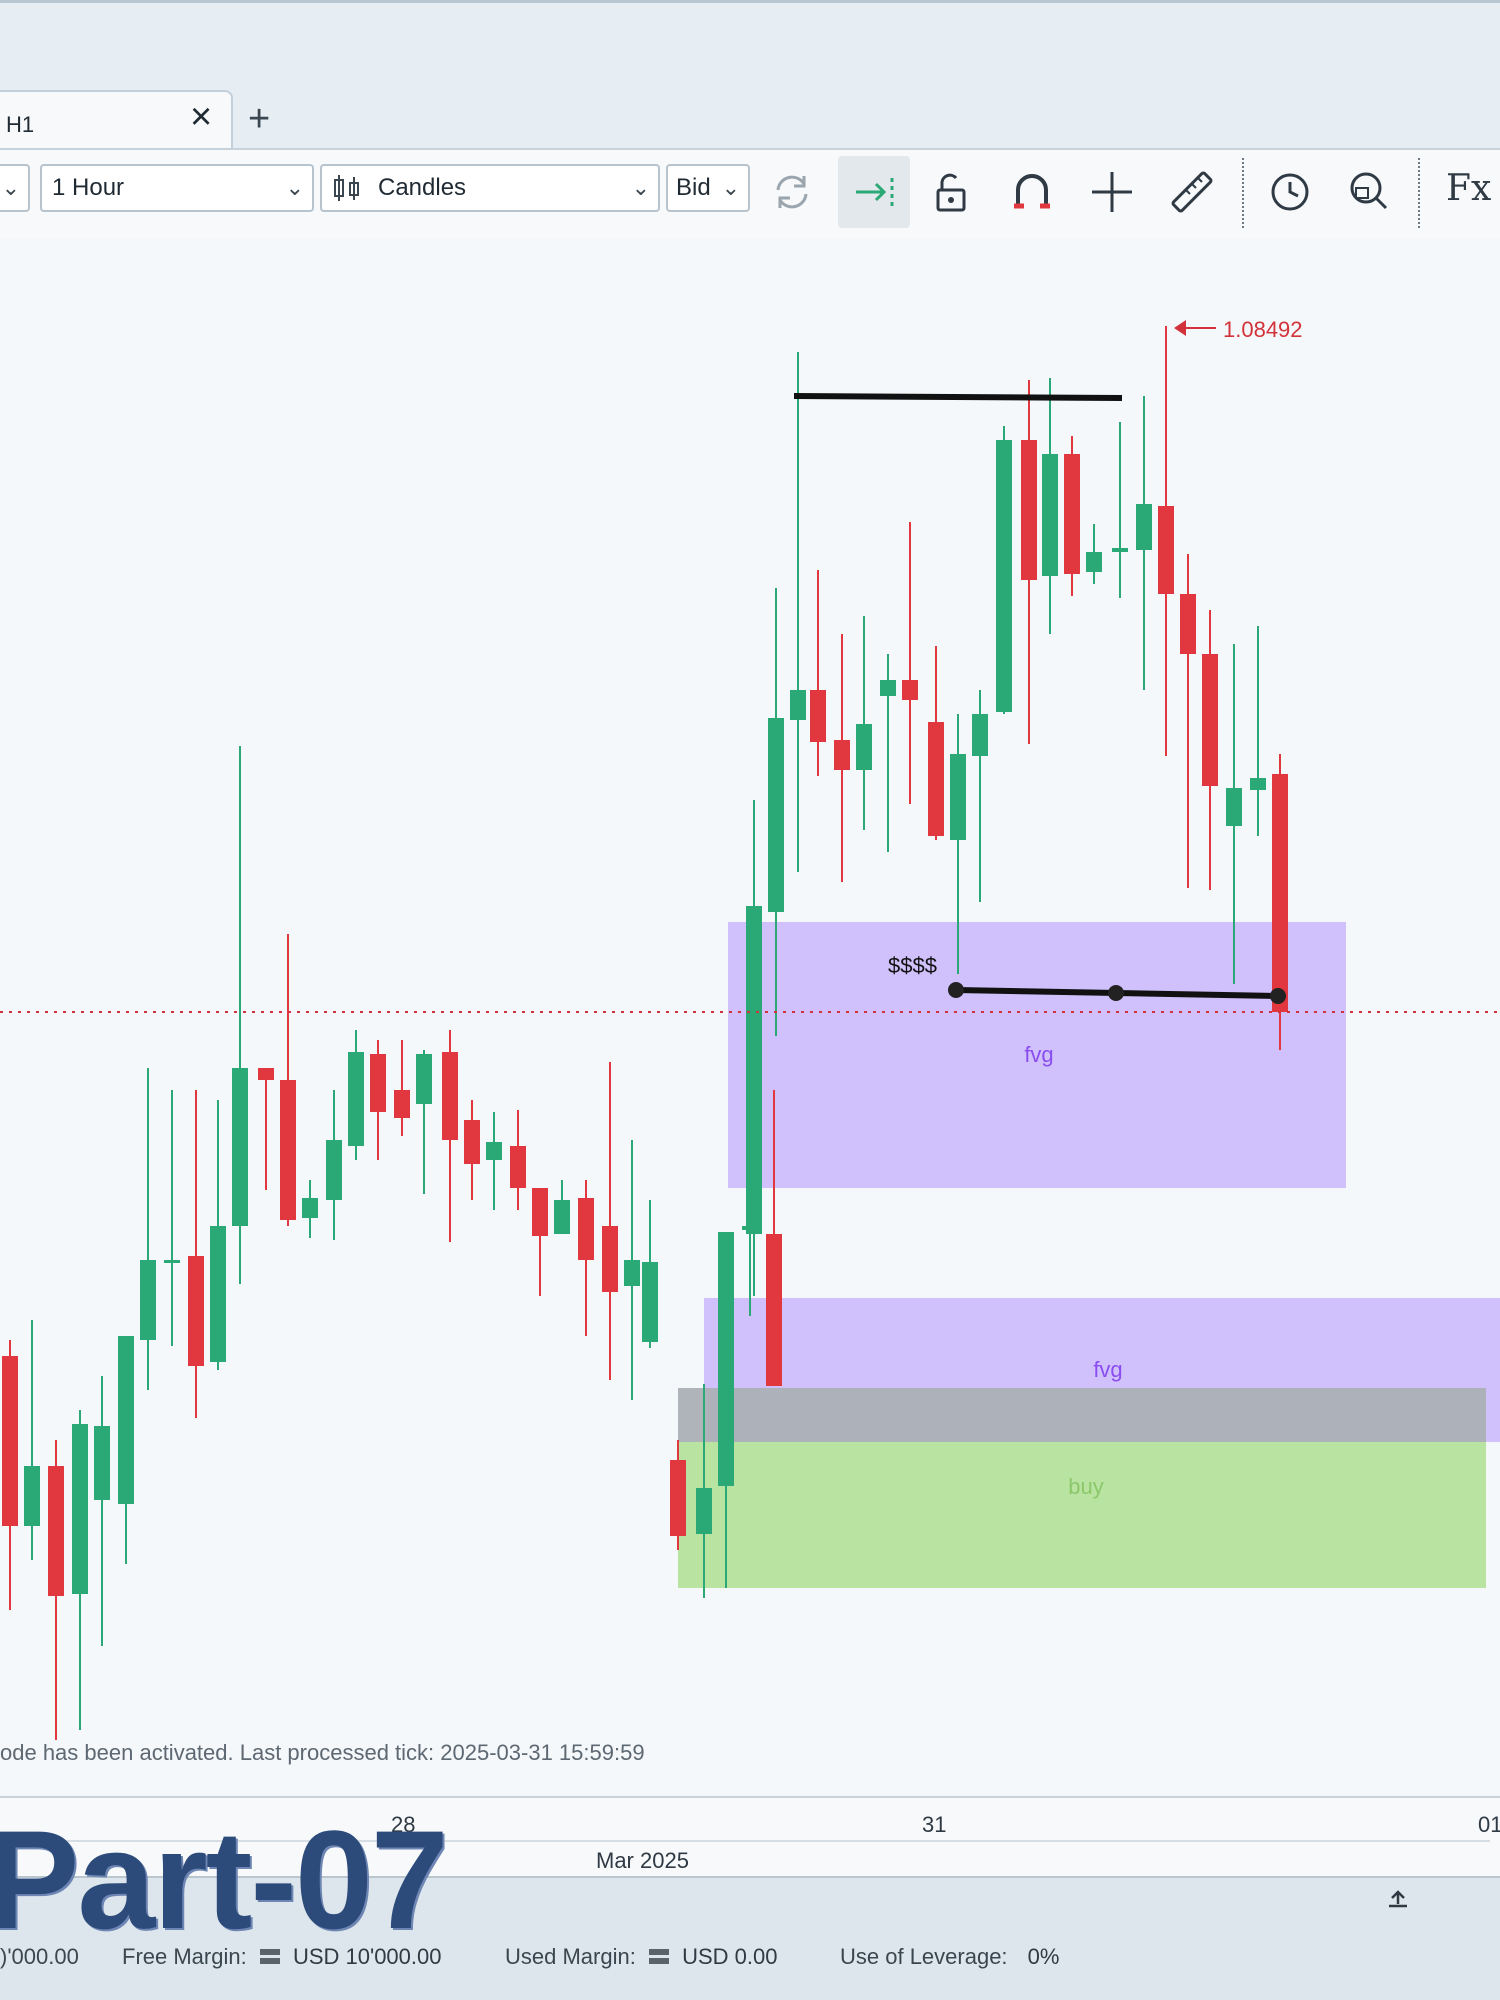  I want to click on chart-toolbar: ⌄ 1 Hour ⌄ Candles ⌄ Bid ⌄ Fx, so click(750, 193).